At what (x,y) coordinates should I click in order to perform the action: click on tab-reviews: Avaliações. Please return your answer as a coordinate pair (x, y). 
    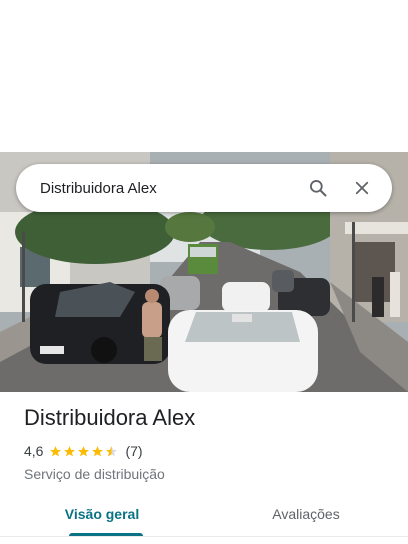
    Looking at the image, I should click on (306, 516).